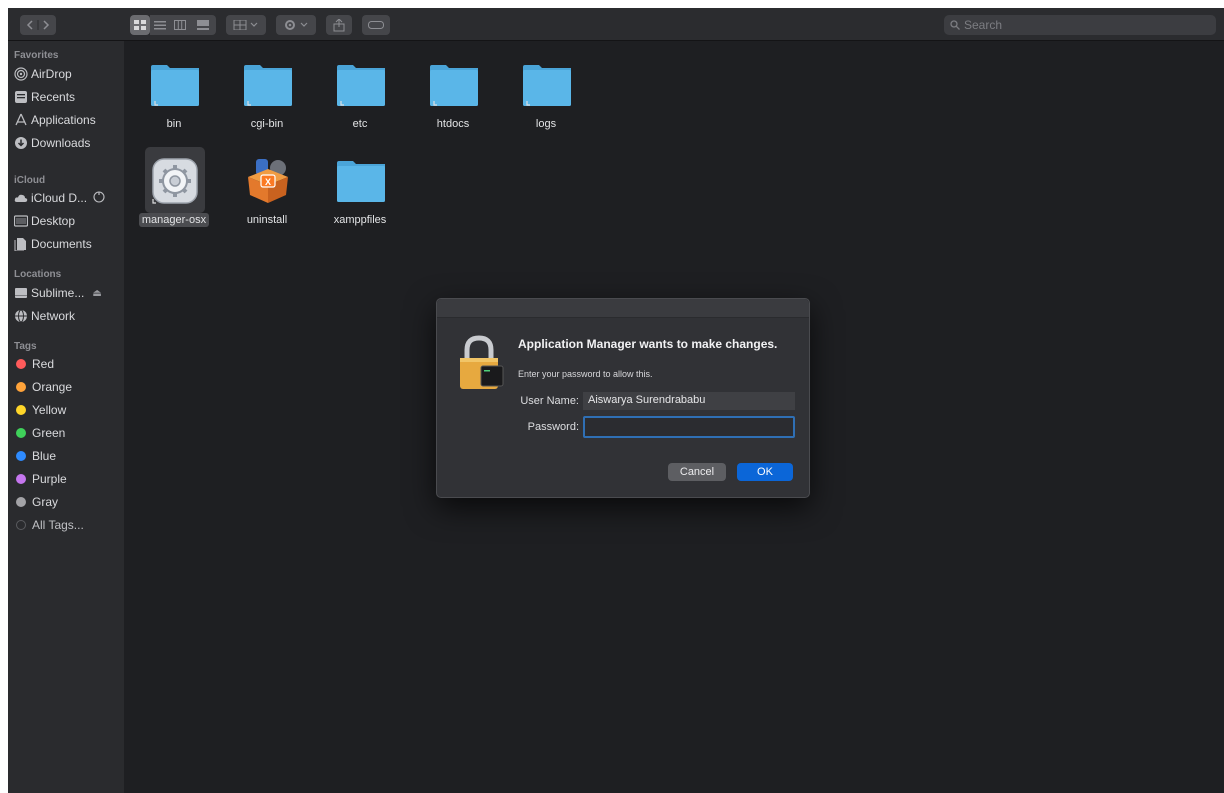 The image size is (1224, 793). I want to click on tags-button, so click(376, 25).